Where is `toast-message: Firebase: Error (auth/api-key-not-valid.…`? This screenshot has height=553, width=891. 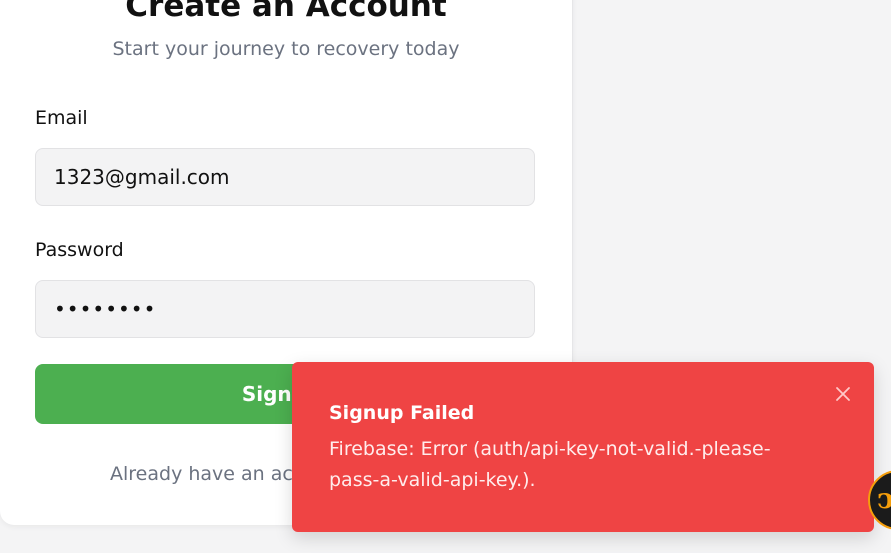 toast-message: Firebase: Error (auth/api-key-not-valid.… is located at coordinates (550, 464).